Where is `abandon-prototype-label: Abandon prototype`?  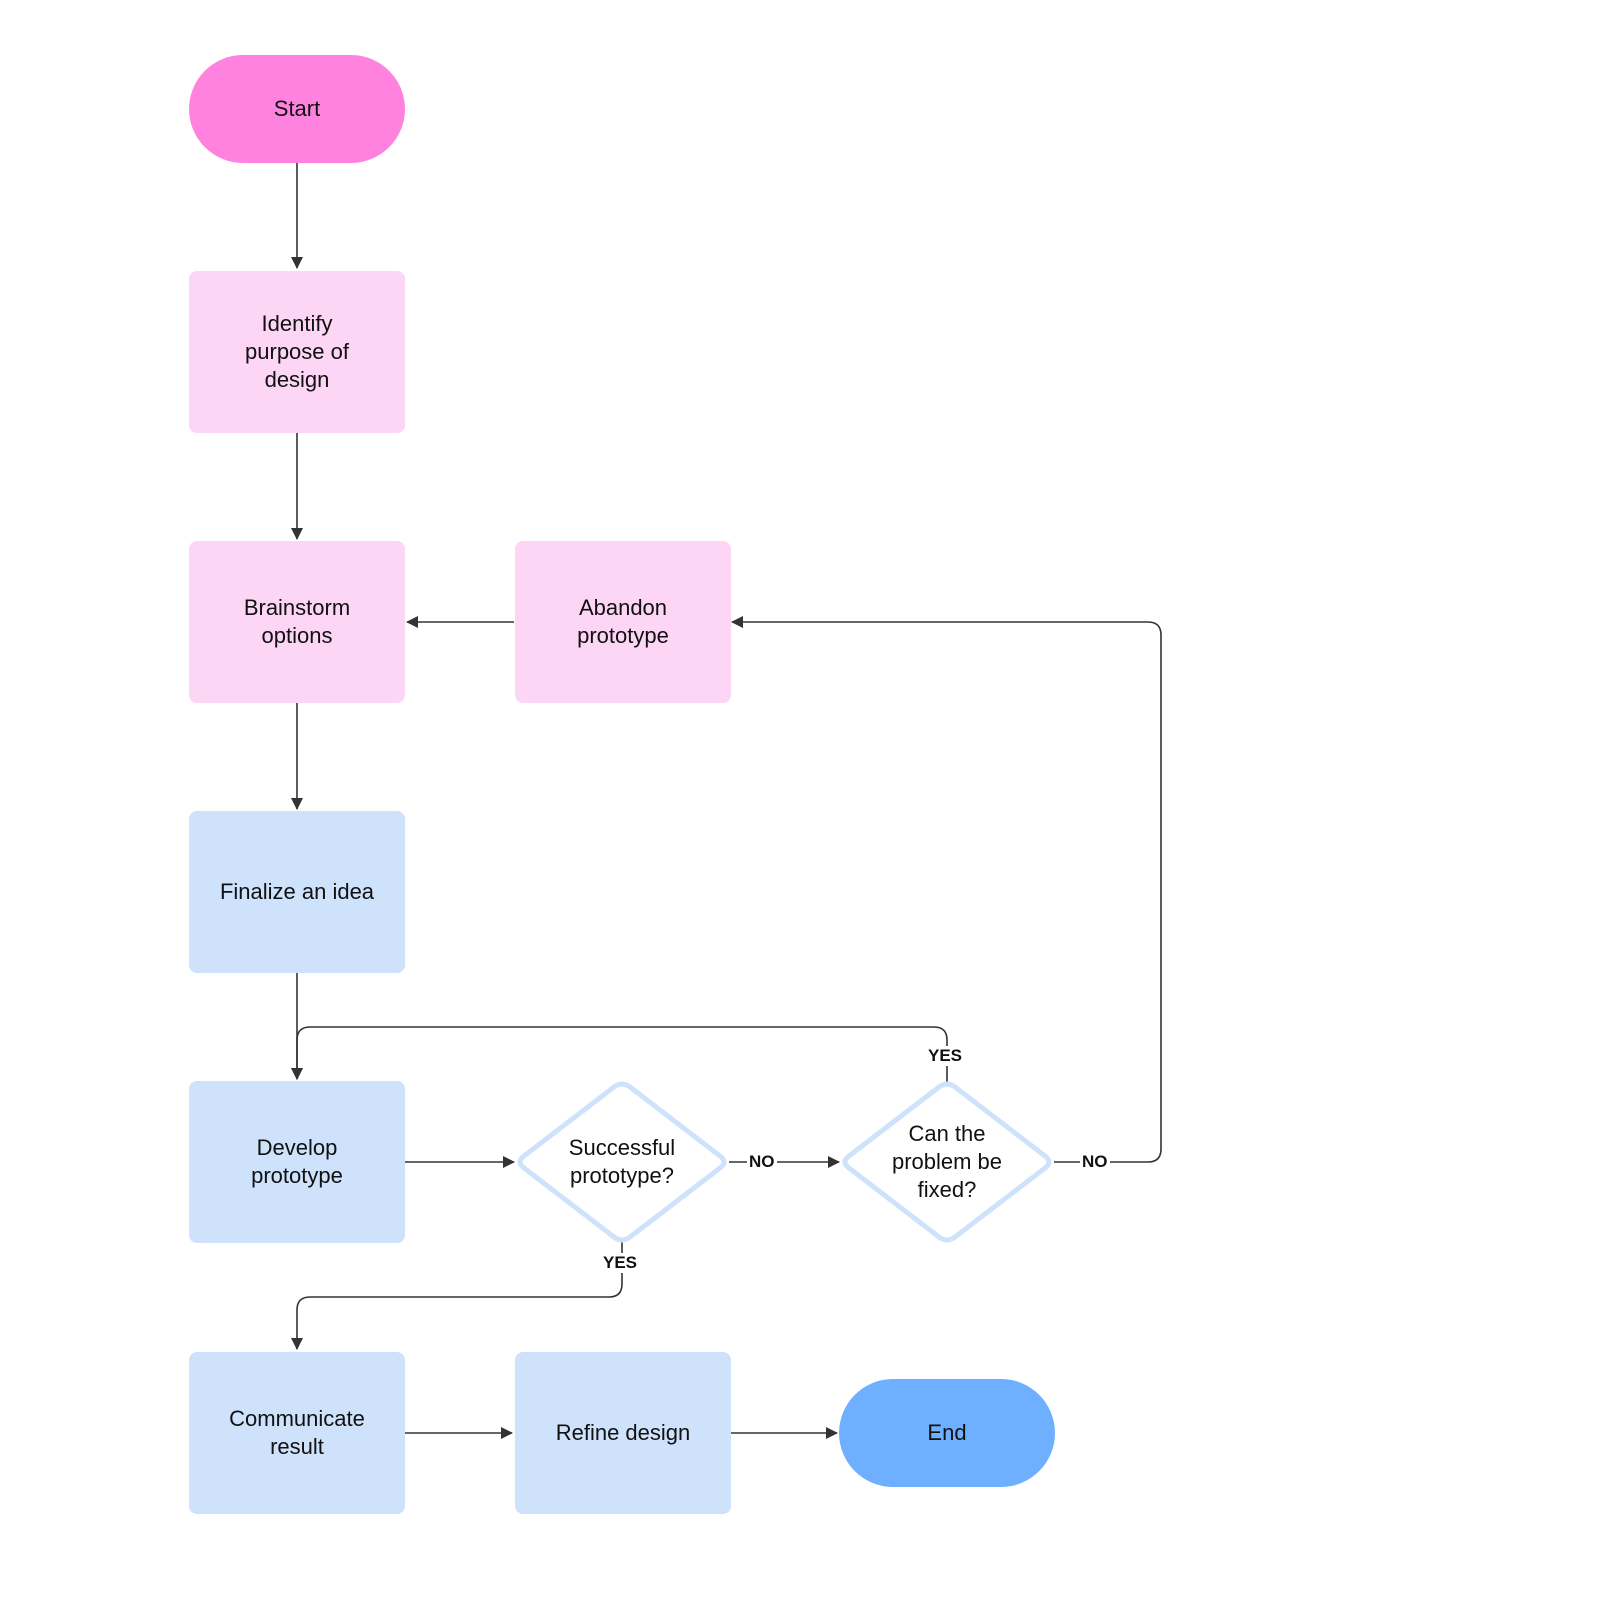
abandon-prototype-label: Abandon prototype is located at coordinates (623, 621).